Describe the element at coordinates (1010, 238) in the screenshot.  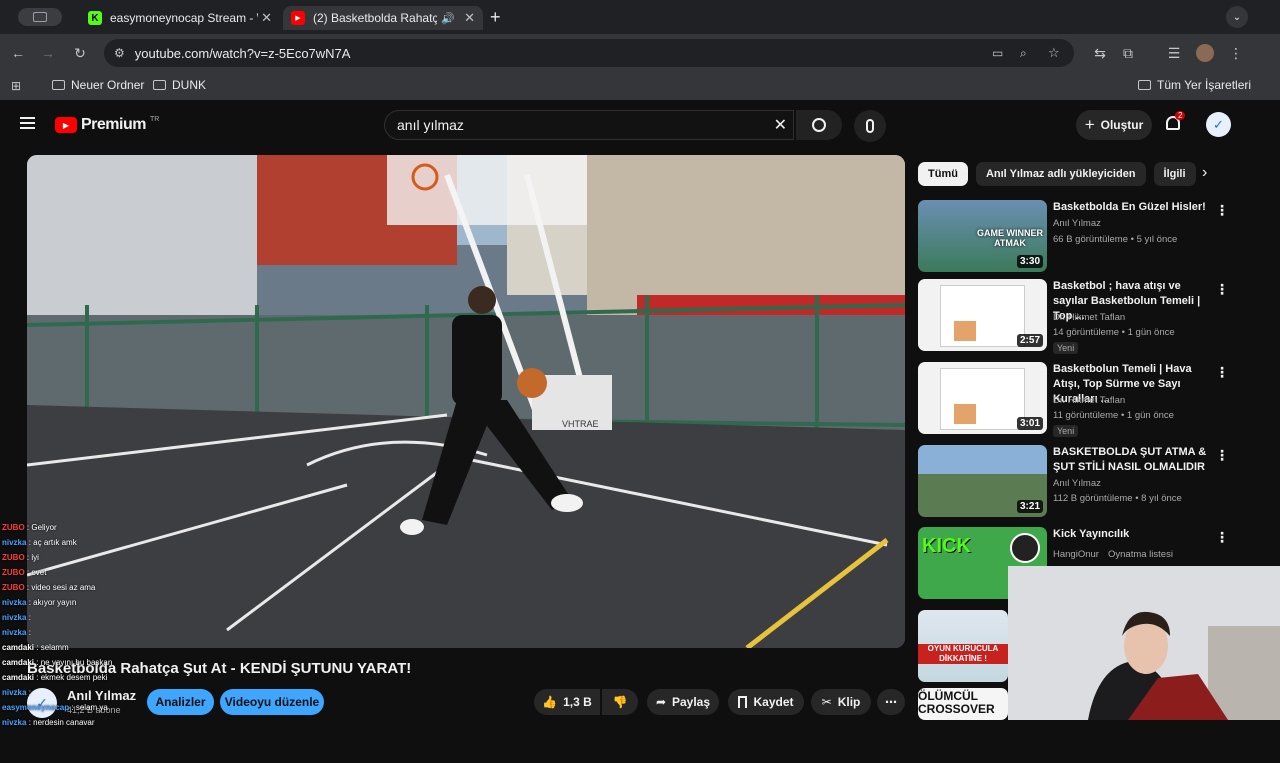
I see `thumbnail-caption: GAME WINNER ATMAK` at that location.